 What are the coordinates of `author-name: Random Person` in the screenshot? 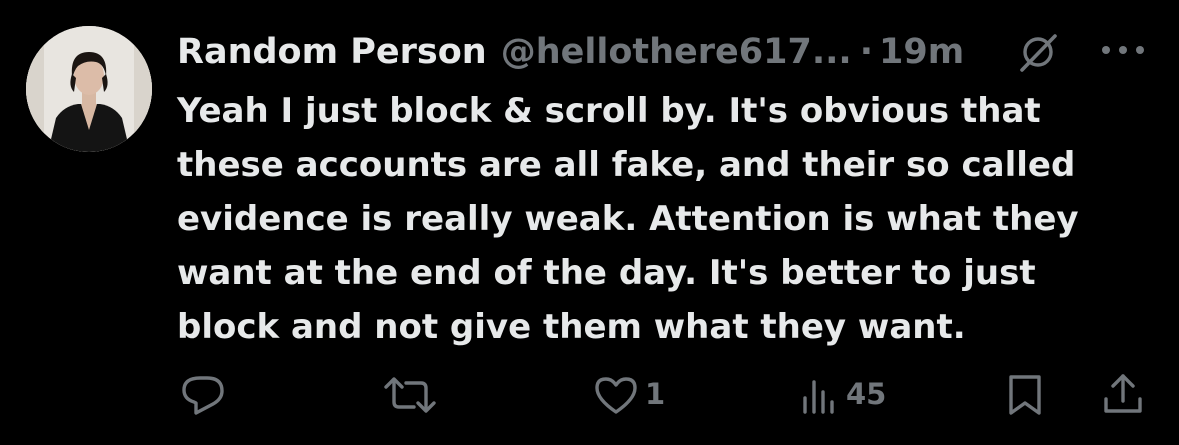 It's located at (332, 52).